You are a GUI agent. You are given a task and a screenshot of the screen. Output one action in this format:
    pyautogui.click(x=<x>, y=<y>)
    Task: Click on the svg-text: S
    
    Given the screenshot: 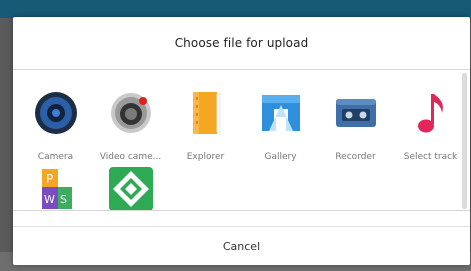 What is the action you would take?
    pyautogui.click(x=63, y=199)
    